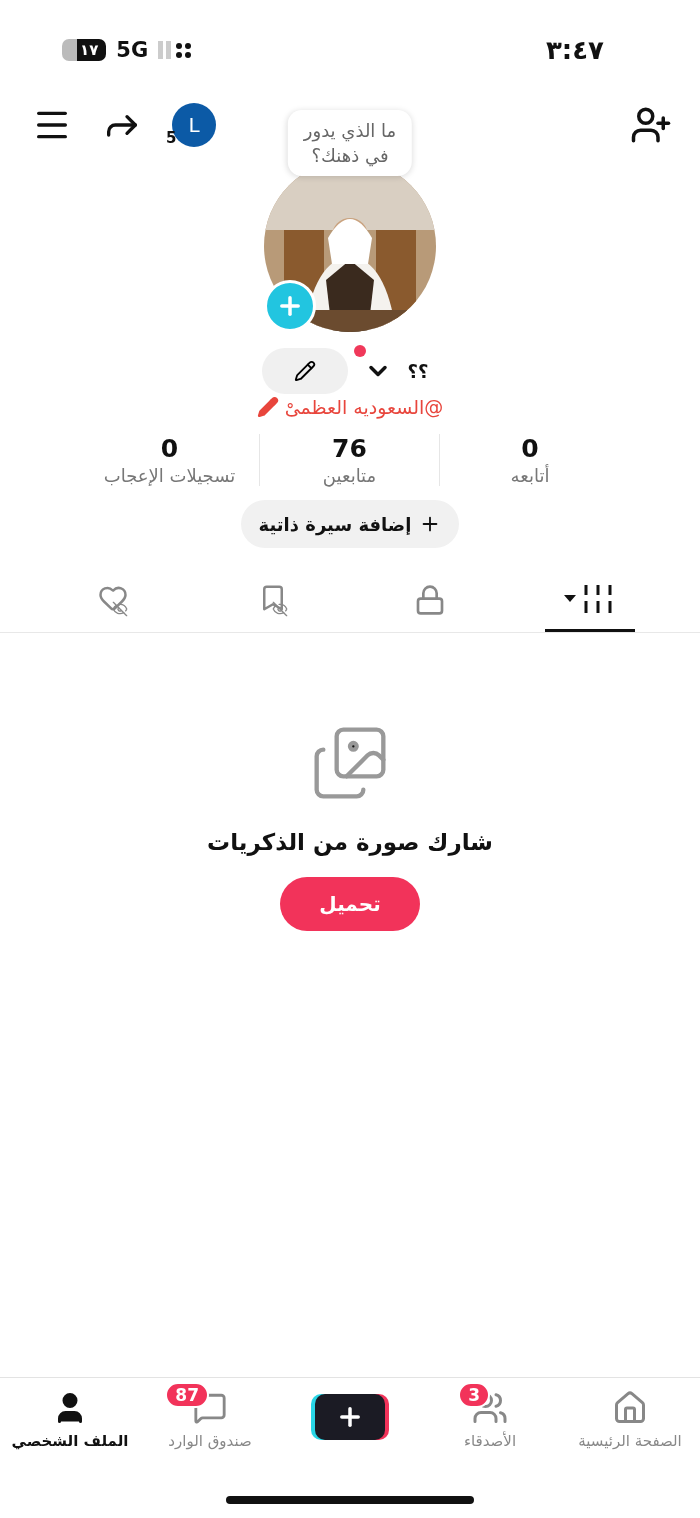 The width and height of the screenshot is (700, 1518). What do you see at coordinates (350, 904) in the screenshot?
I see `upload-button: تحميل` at bounding box center [350, 904].